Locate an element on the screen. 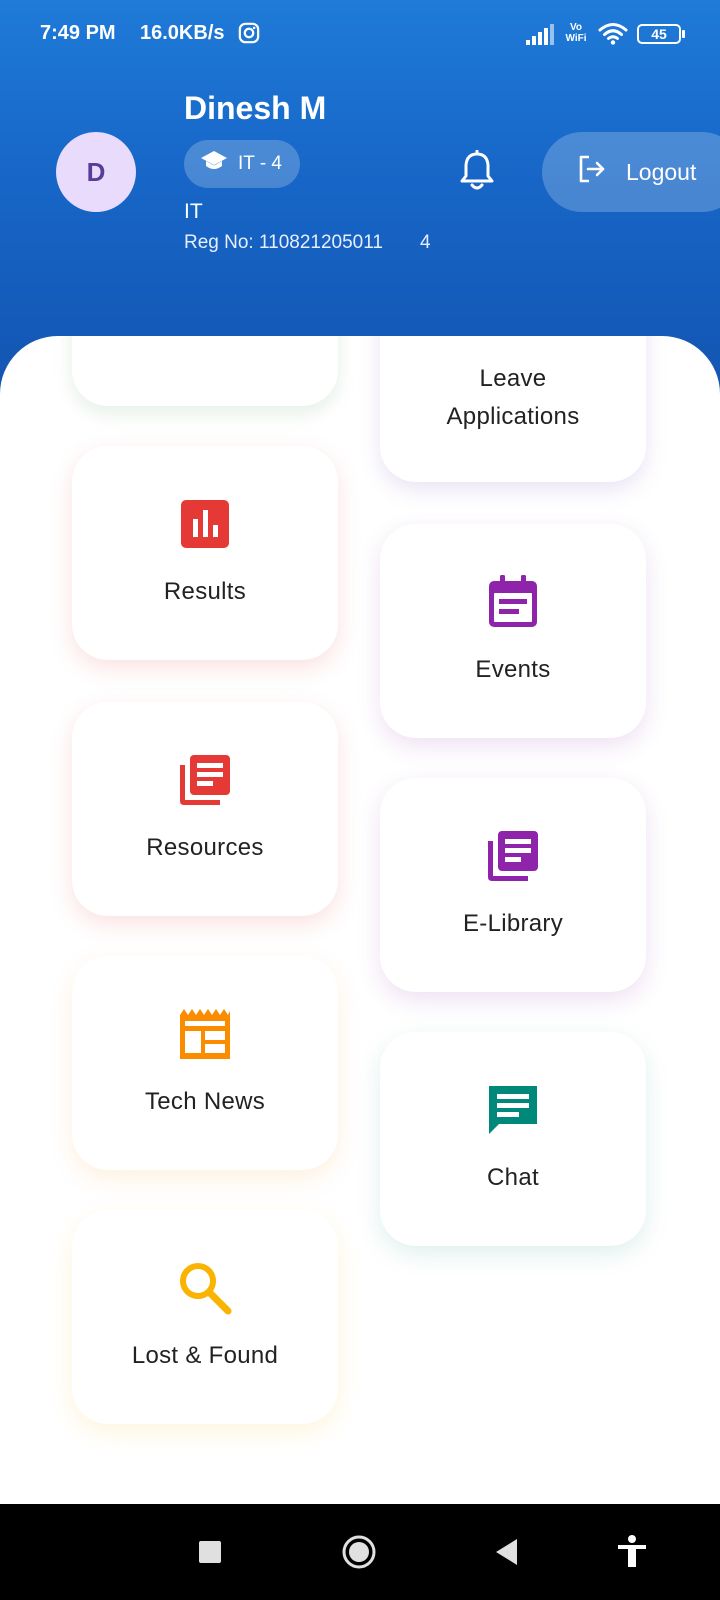 The image size is (720, 1600). menu-card-events: Events is located at coordinates (513, 631).